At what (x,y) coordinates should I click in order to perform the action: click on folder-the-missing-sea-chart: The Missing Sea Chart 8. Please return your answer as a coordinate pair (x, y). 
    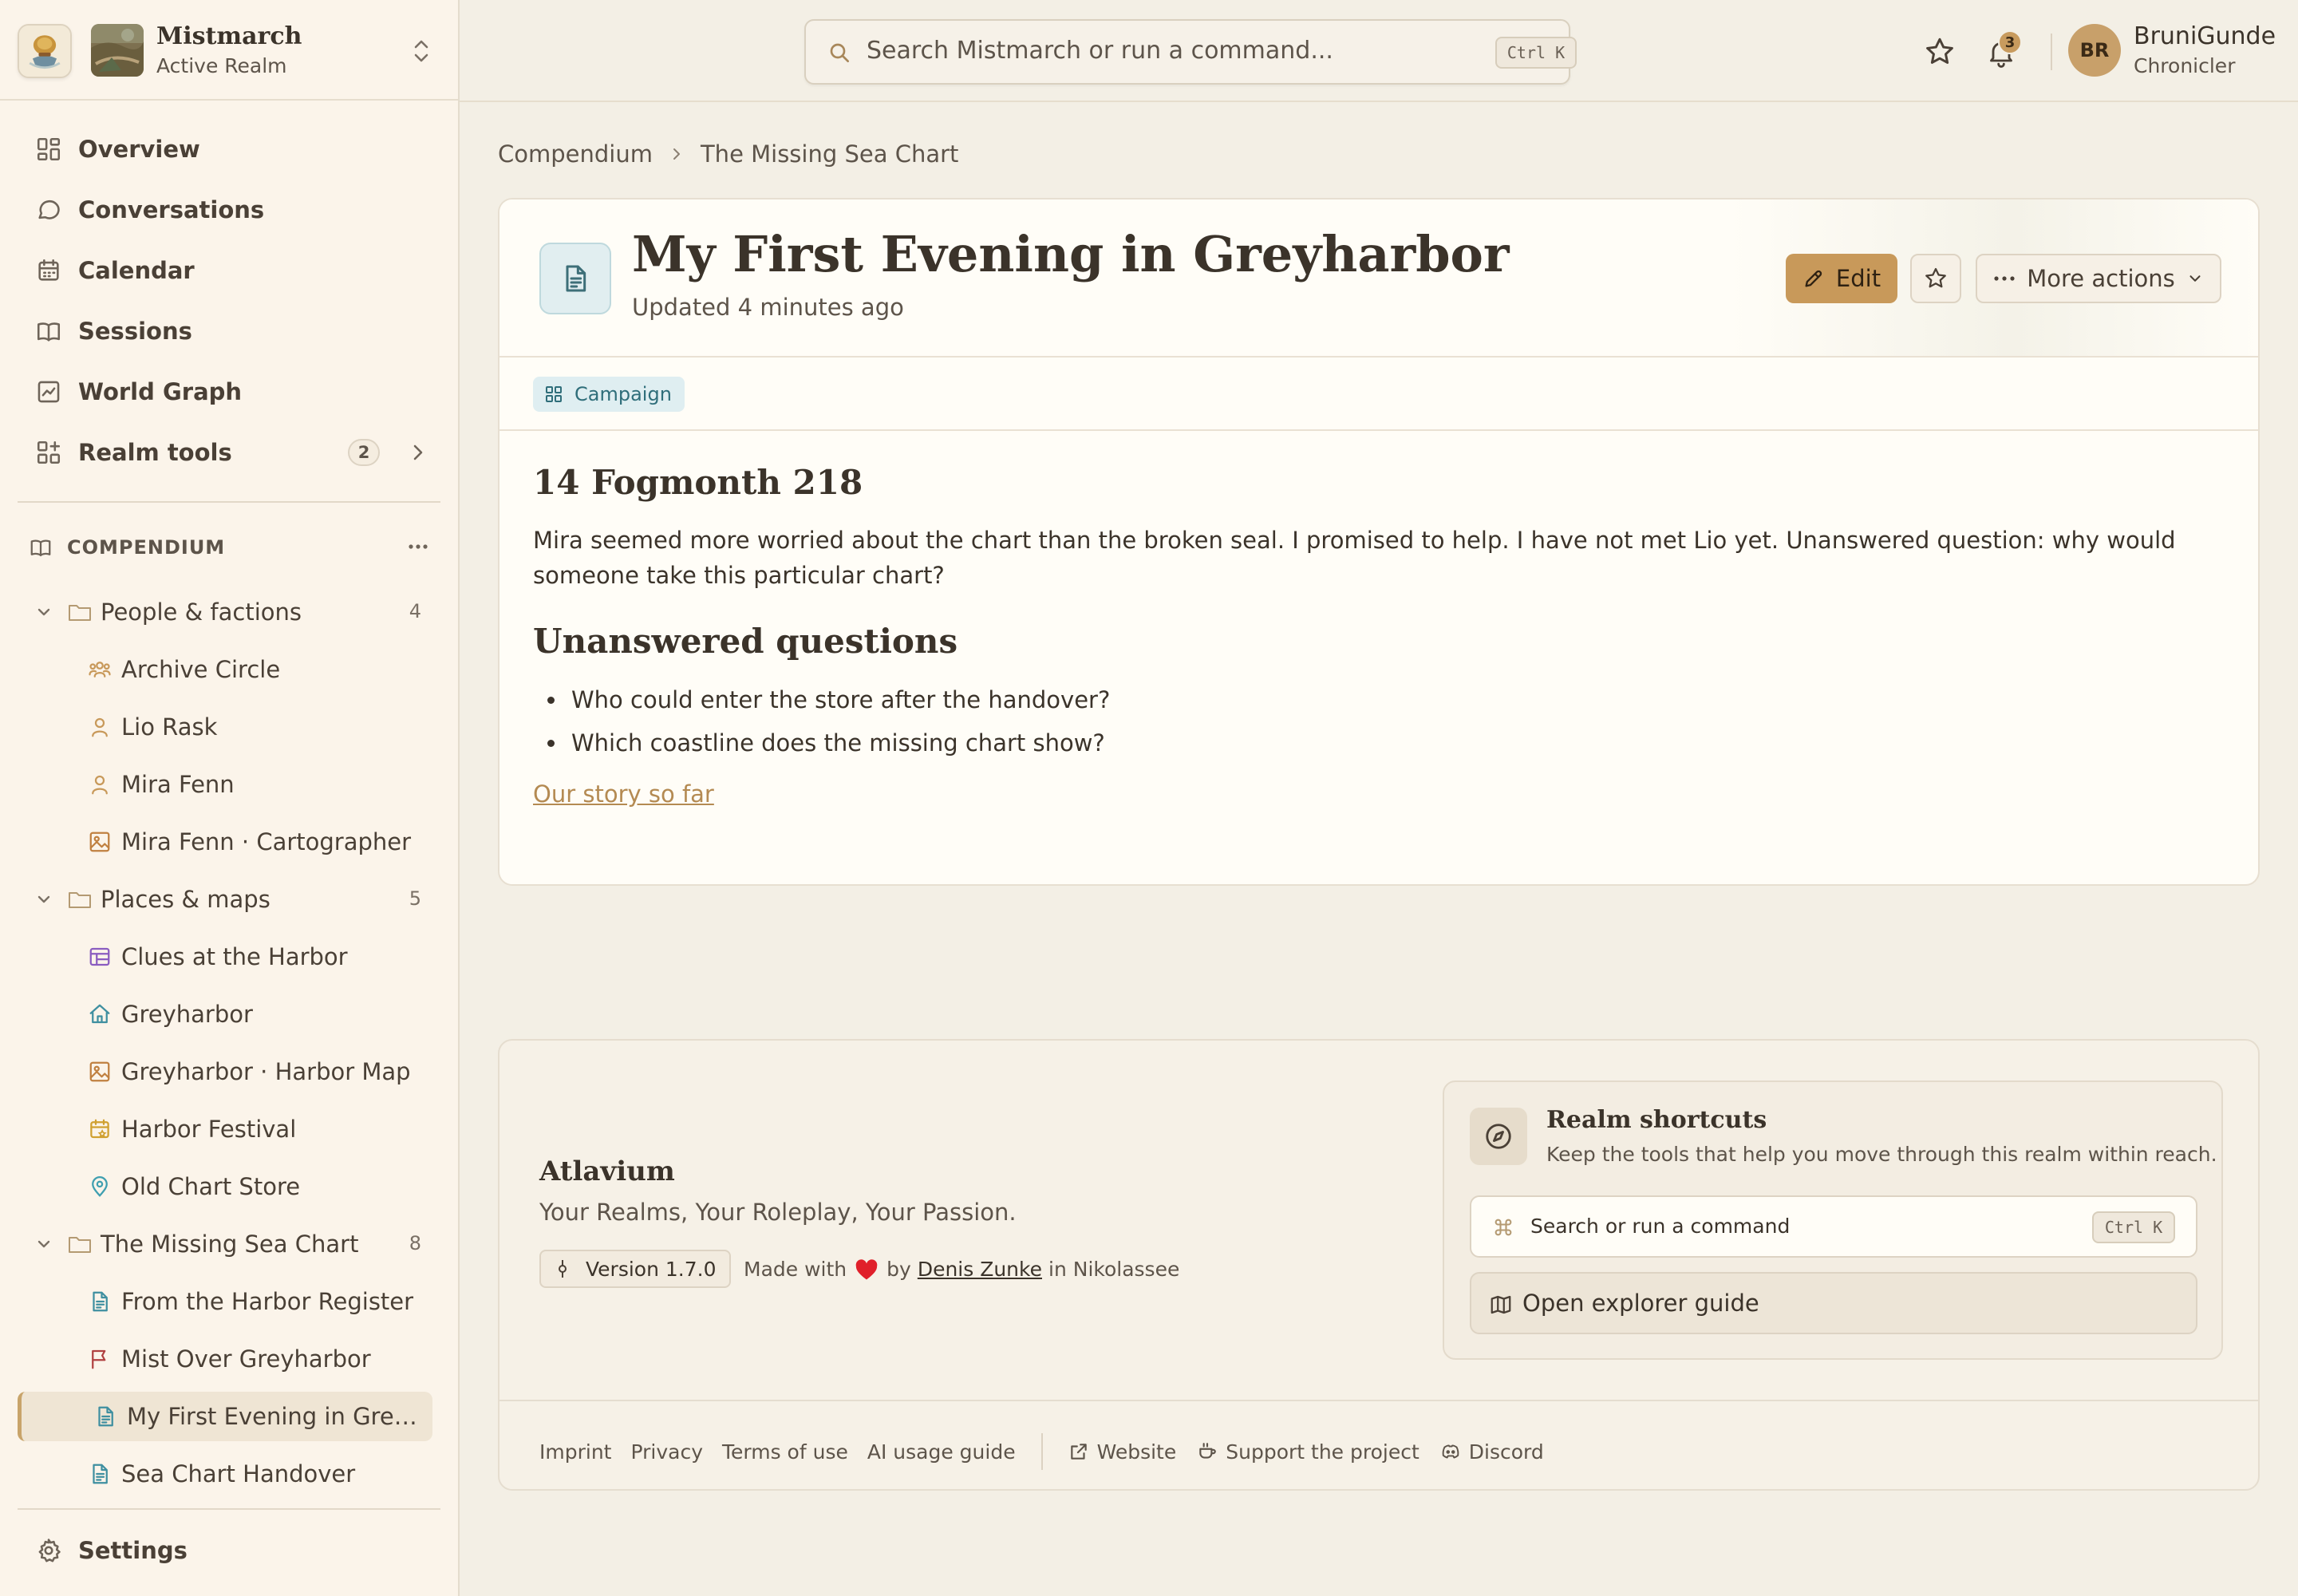
    Looking at the image, I should click on (225, 1244).